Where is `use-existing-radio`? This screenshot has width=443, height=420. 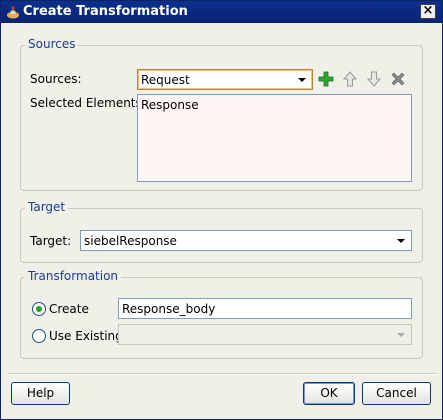 use-existing-radio is located at coordinates (39, 336).